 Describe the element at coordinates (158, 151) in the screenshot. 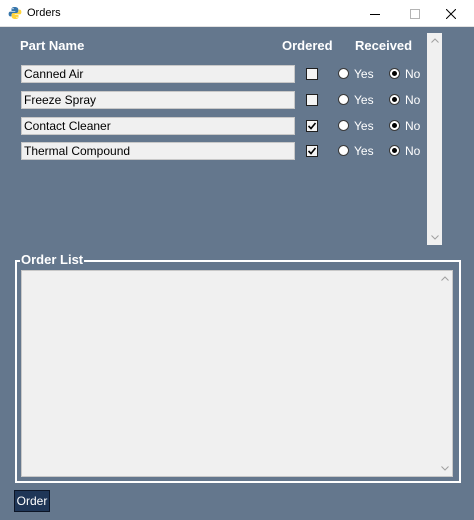

I see `part-name-entry: Thermal Compound` at that location.